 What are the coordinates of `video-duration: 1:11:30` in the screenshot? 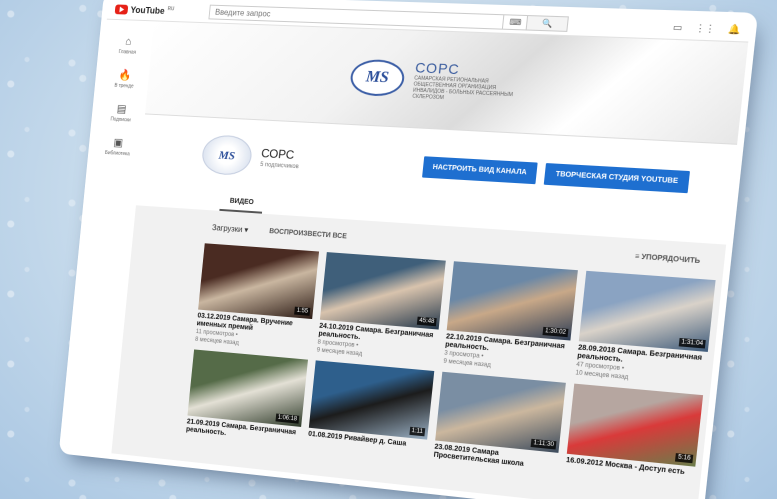 It's located at (544, 444).